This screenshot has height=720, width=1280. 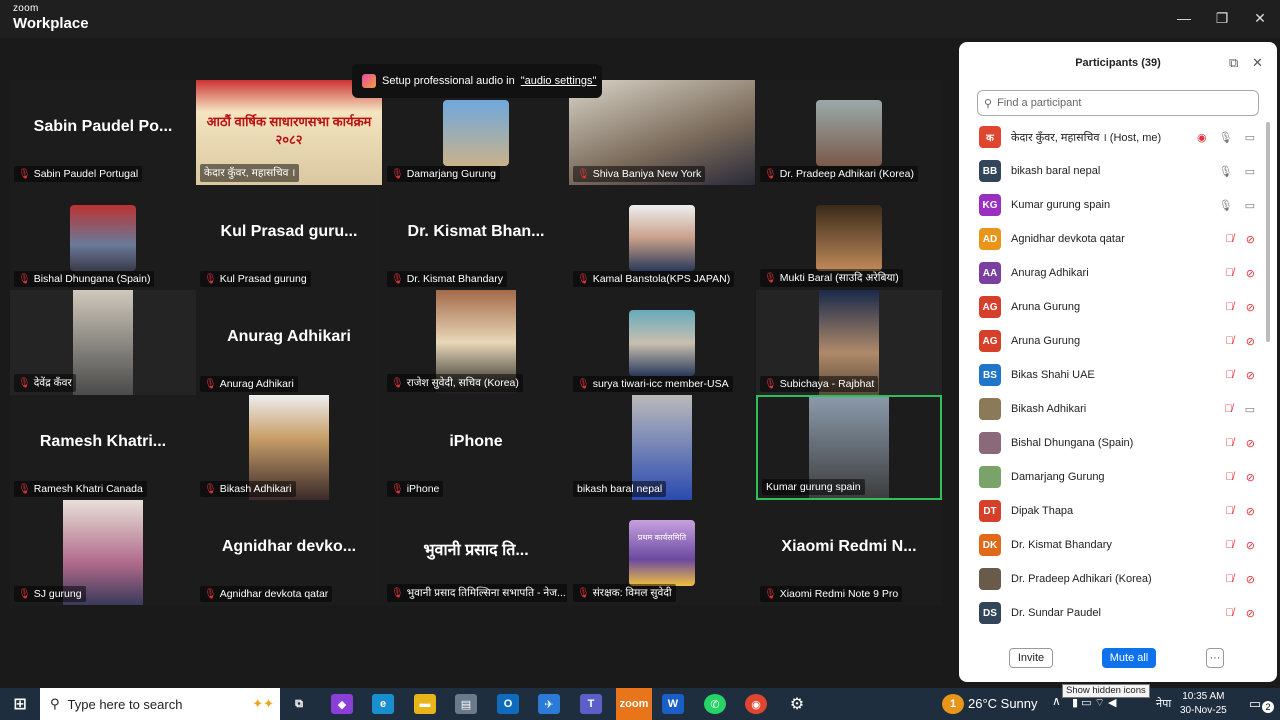 I want to click on video-tile: Dr. Kismat Bhan... 🎙 Dr. Kismat Bhandary, so click(x=476, y=237).